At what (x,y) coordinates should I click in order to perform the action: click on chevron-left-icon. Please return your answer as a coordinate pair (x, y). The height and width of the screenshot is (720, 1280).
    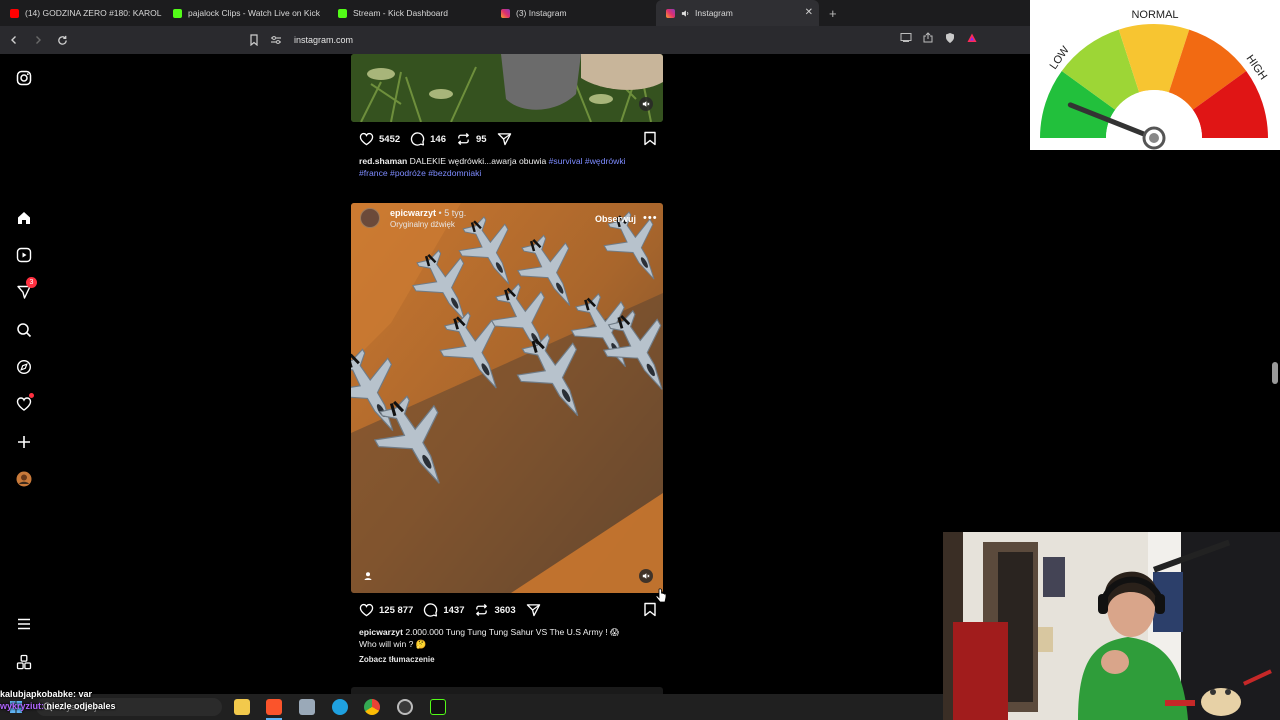
    Looking at the image, I should click on (13, 40).